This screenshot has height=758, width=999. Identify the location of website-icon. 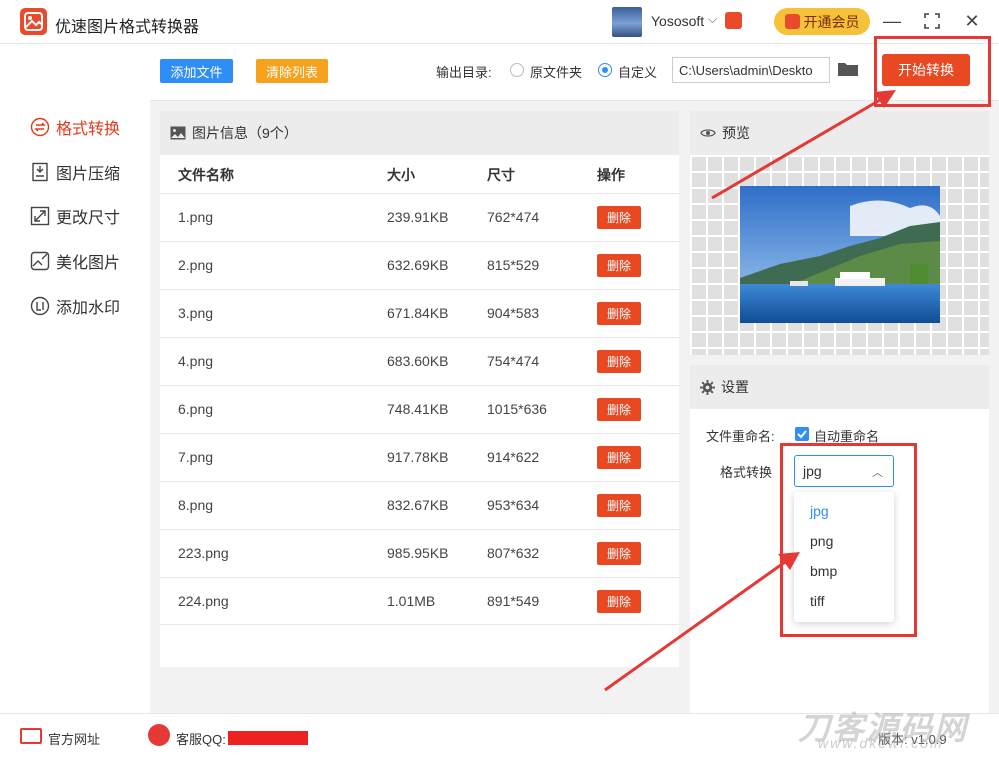
(31, 736).